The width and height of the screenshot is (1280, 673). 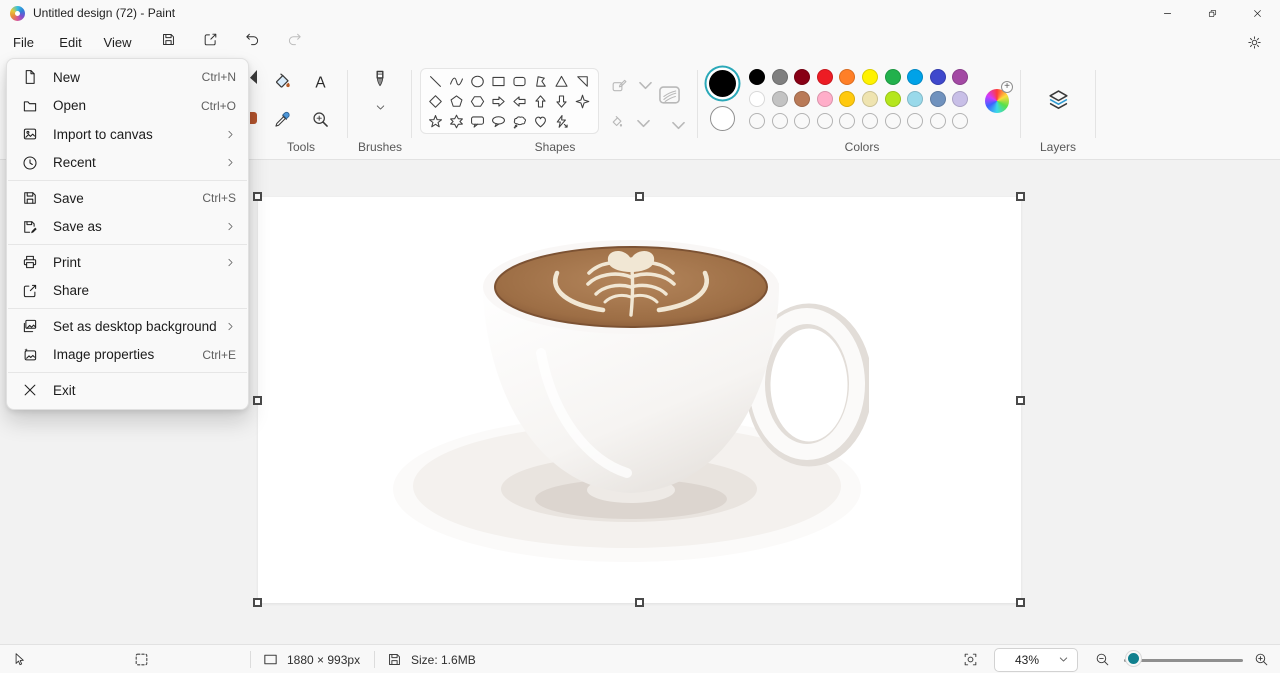 I want to click on color-swatch-c3c3c3, so click(x=779, y=99).